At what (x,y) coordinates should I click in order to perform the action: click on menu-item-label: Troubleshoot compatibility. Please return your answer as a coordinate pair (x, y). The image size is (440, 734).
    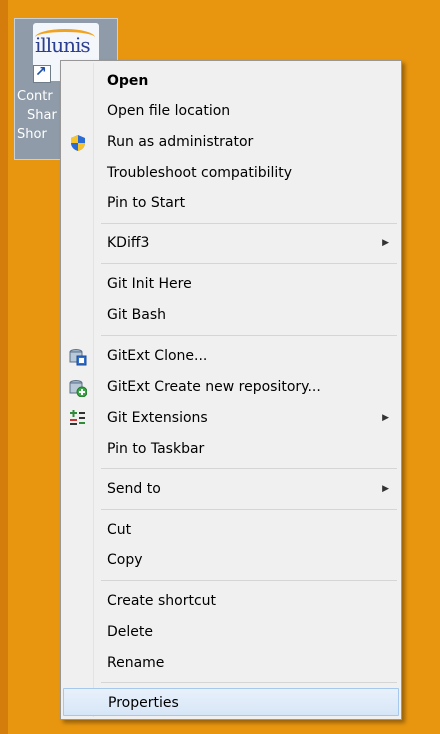
    Looking at the image, I should click on (200, 173).